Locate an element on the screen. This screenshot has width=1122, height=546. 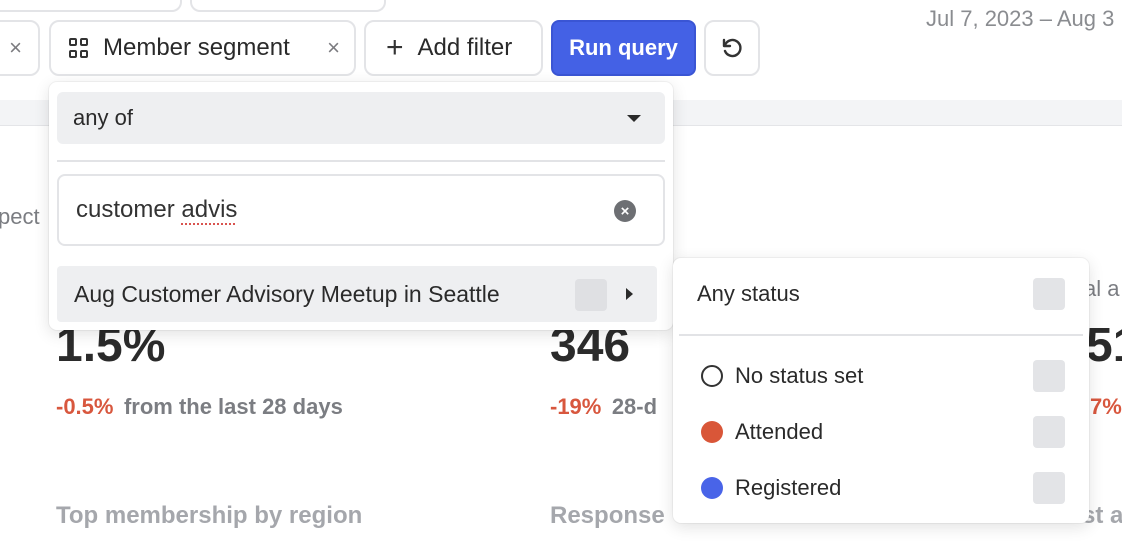
reset-query-button is located at coordinates (732, 48).